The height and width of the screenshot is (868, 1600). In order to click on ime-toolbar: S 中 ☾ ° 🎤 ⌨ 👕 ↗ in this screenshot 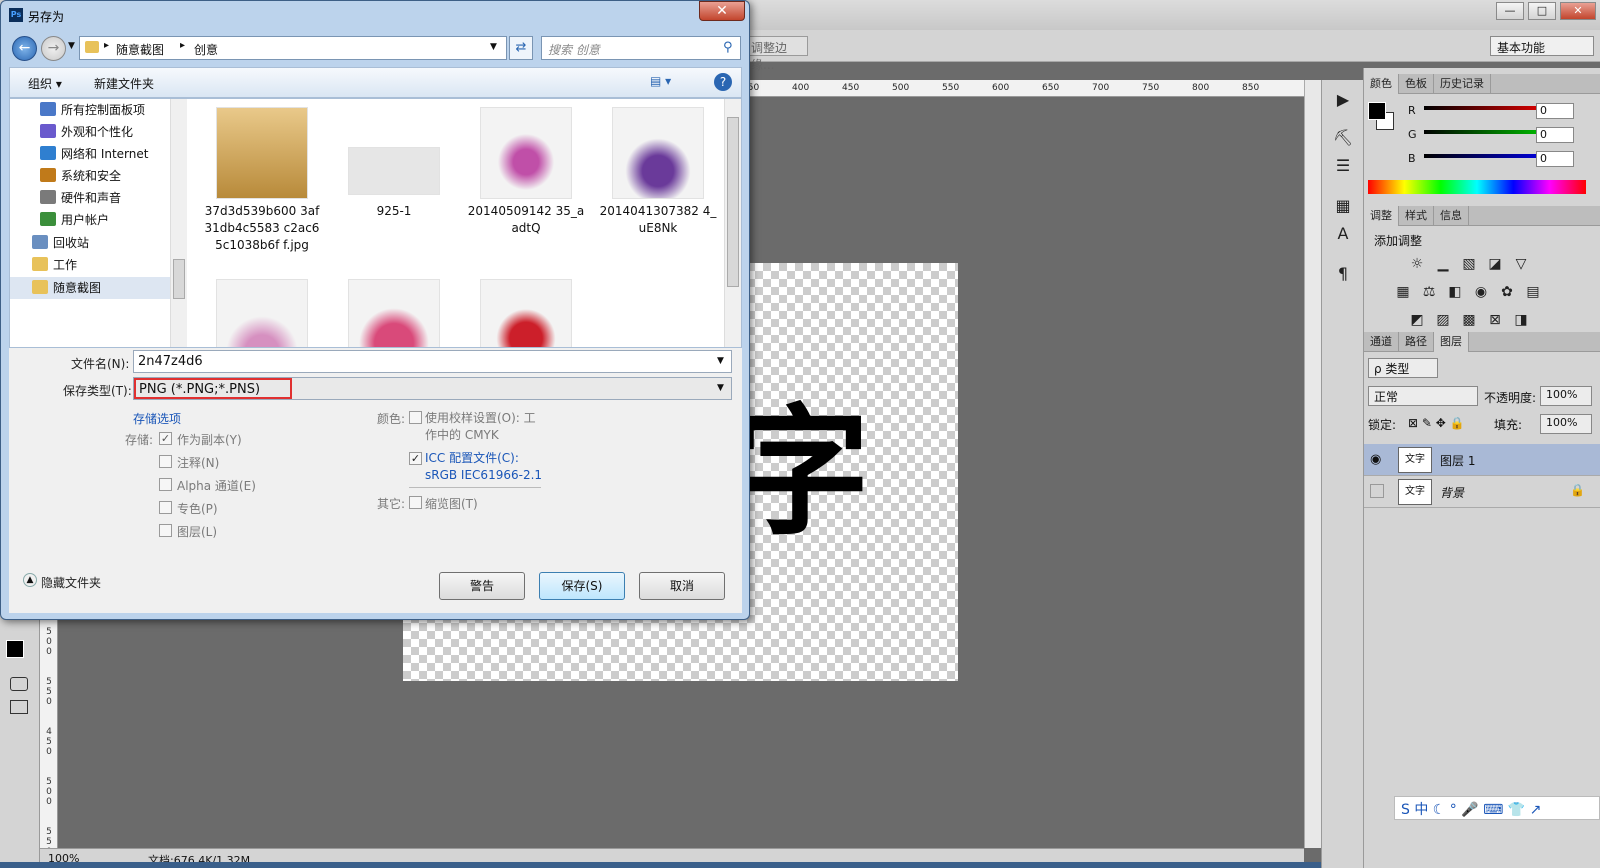, I will do `click(1497, 808)`.